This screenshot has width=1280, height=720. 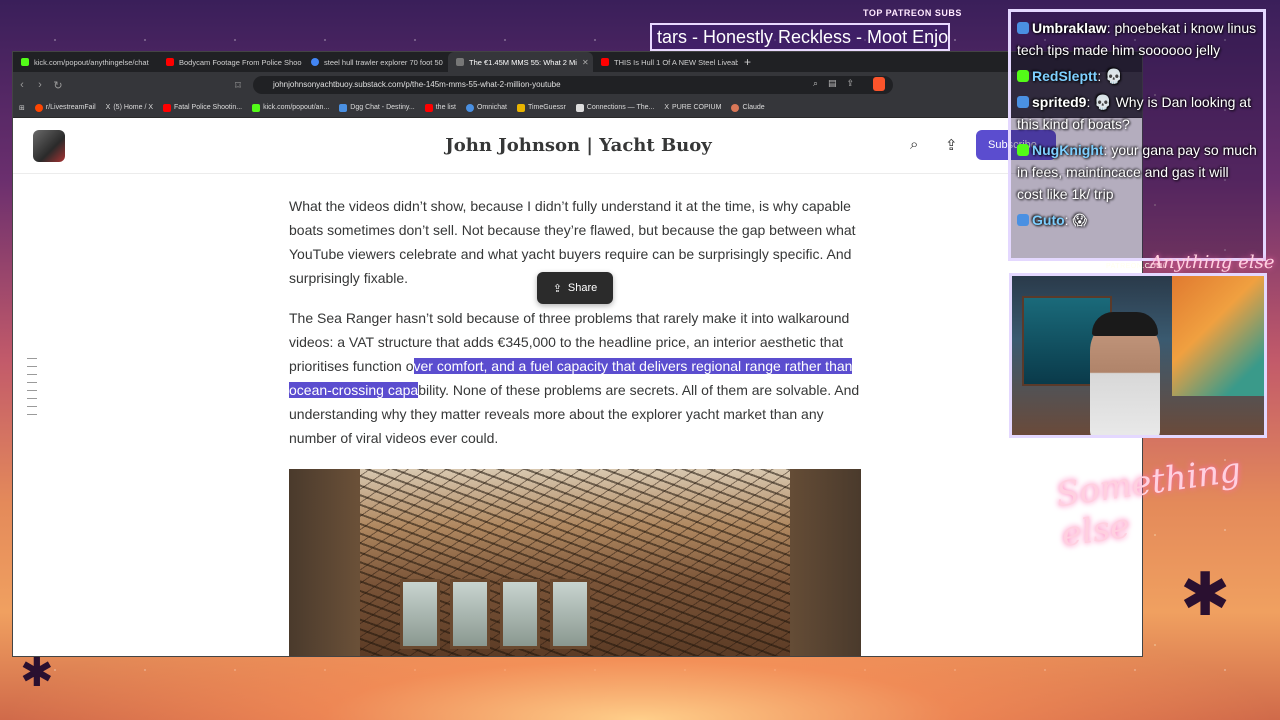 I want to click on close-tab-icon: ✕, so click(x=585, y=62).